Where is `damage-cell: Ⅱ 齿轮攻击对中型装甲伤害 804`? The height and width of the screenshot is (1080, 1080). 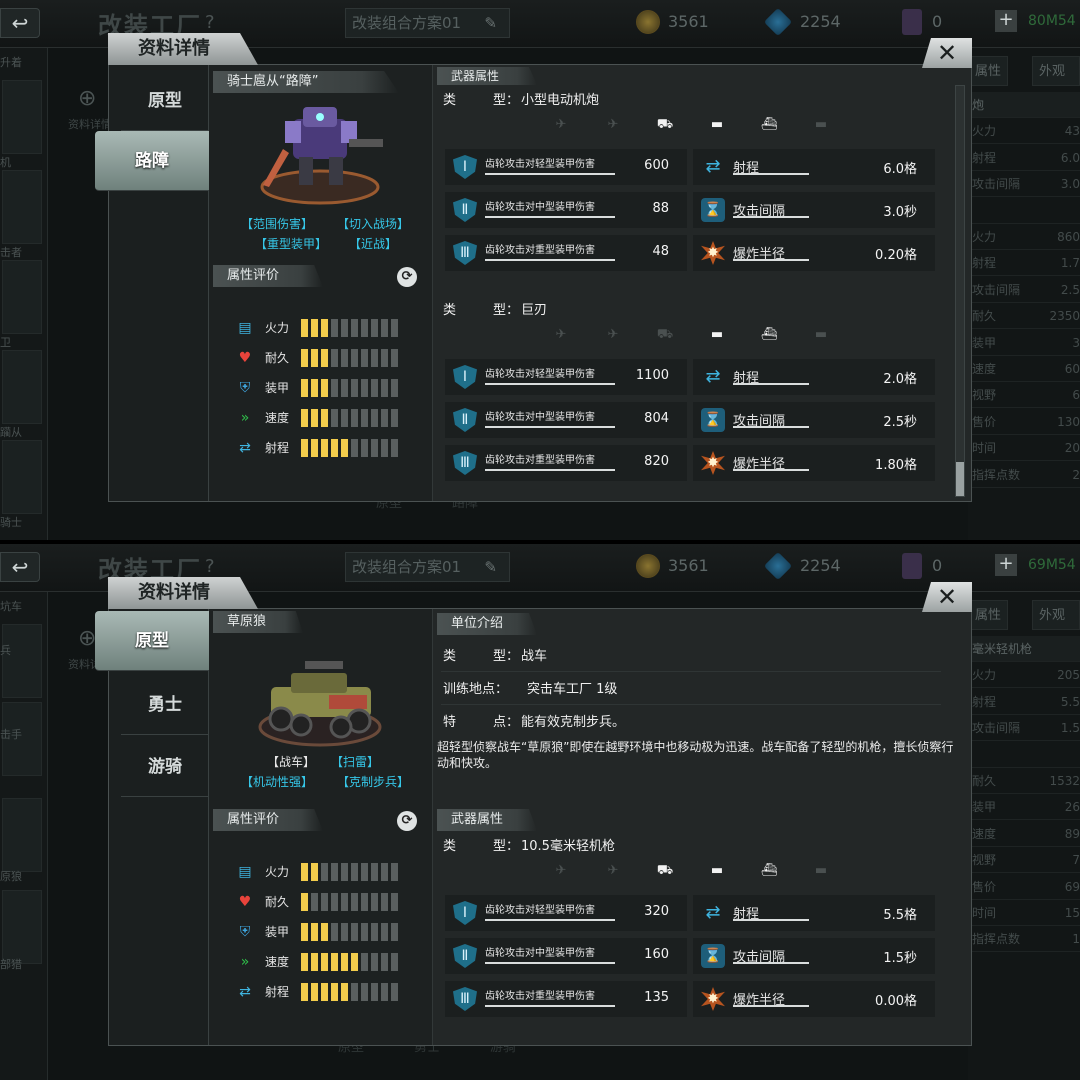
damage-cell: Ⅱ 齿轮攻击对中型装甲伤害 804 is located at coordinates (566, 420).